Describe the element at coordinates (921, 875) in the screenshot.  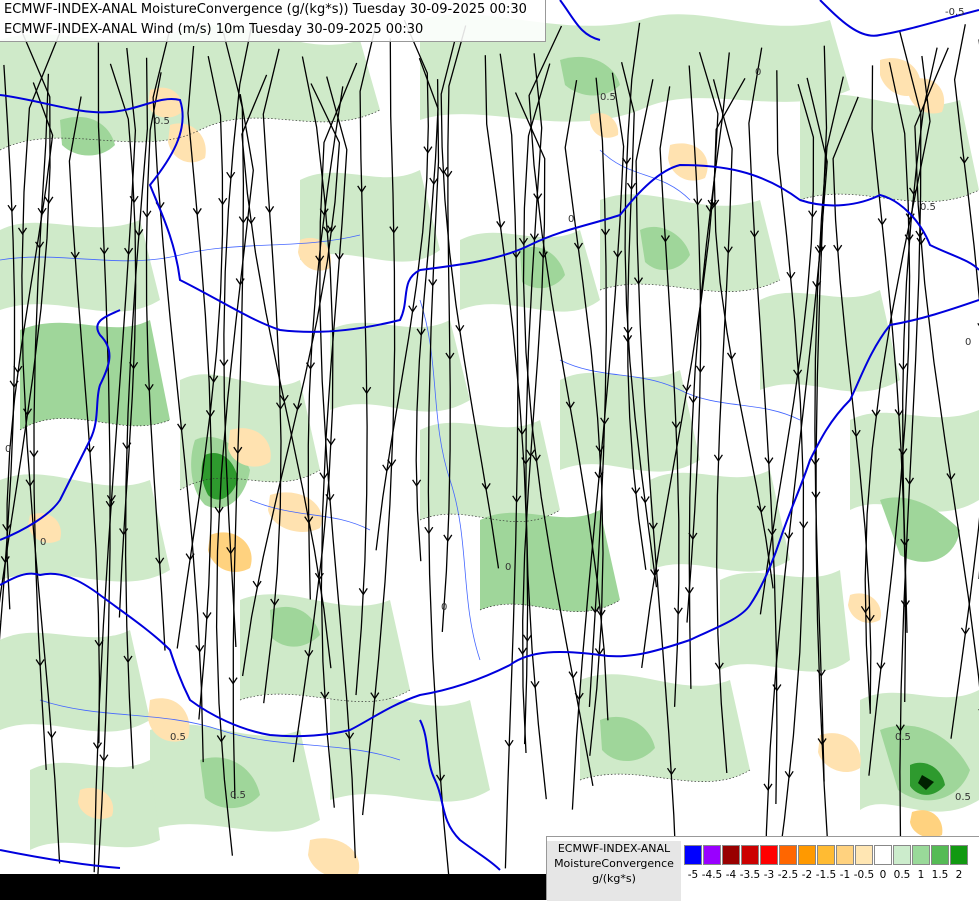
I see `legend-tick-label: 1` at that location.